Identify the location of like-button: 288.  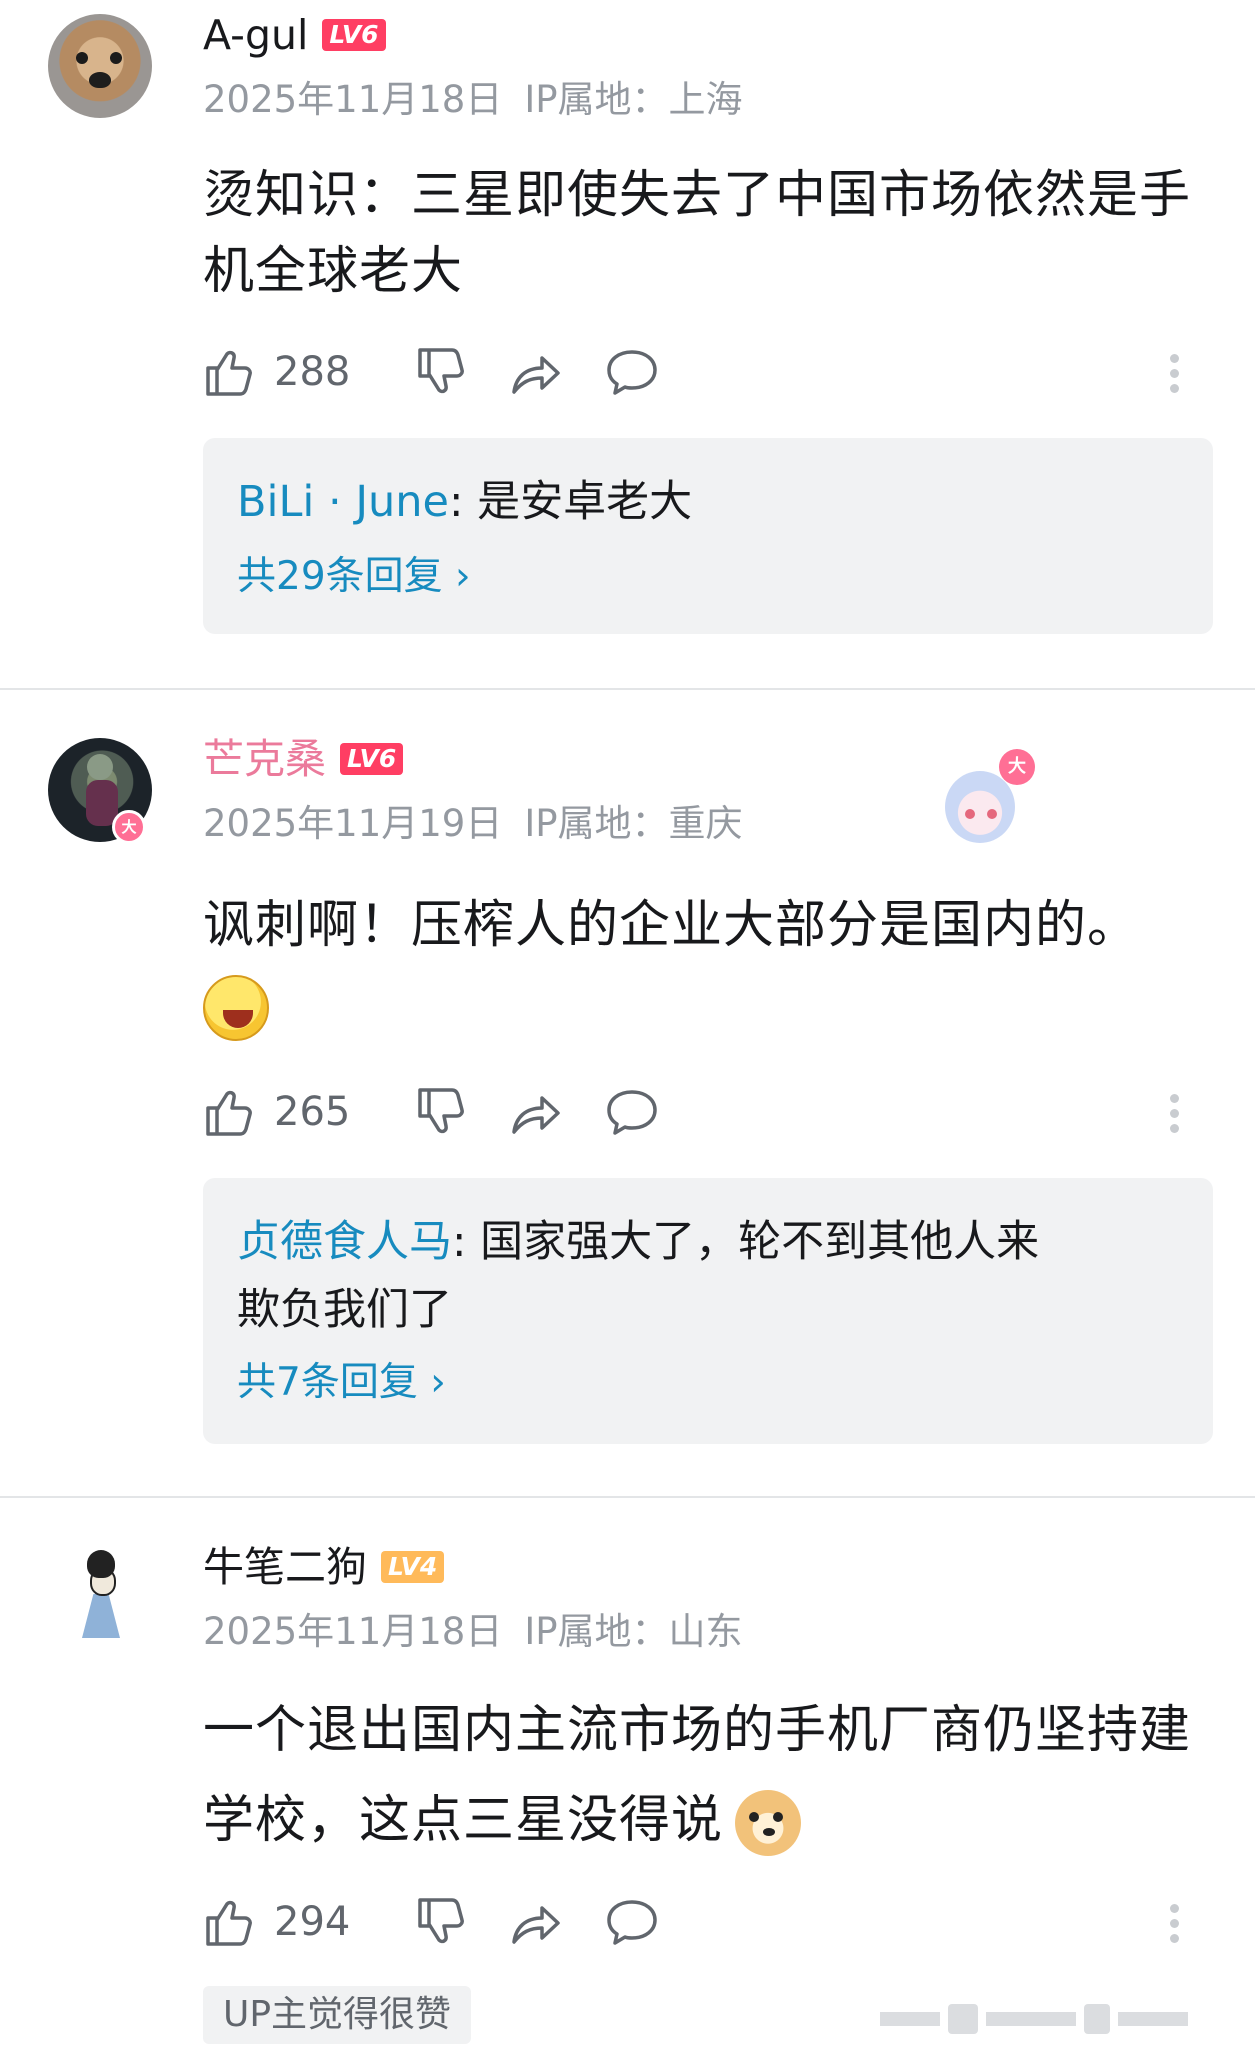
(275, 372).